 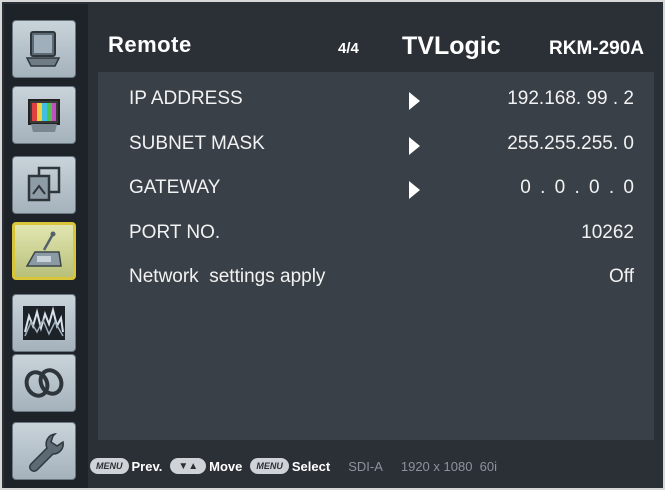 What do you see at coordinates (376, 144) in the screenshot?
I see `setting-row-subnet-mask: SUBNET MASK 255.255.255. 0` at bounding box center [376, 144].